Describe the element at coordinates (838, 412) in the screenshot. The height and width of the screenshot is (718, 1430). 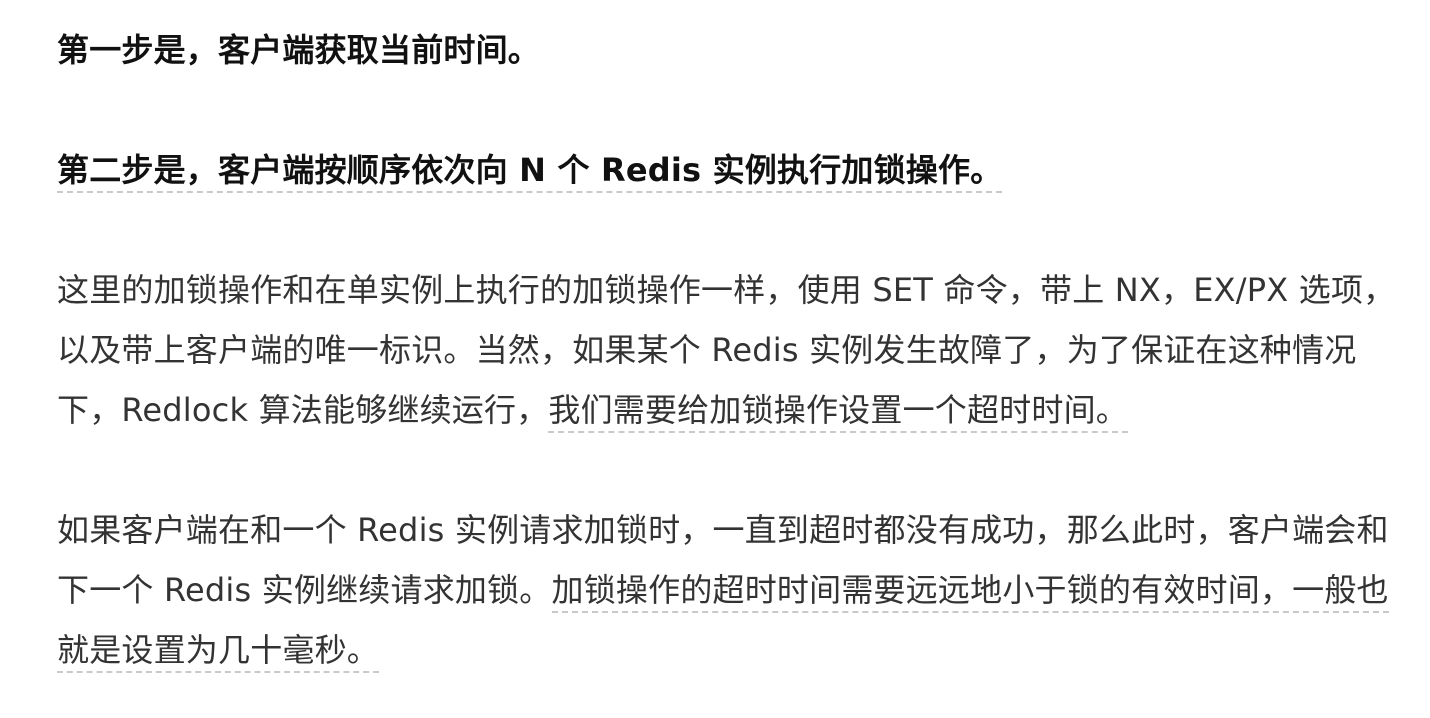
I see `lock-operation-highlight: 我们需要给加锁操作设置一个超时时间。` at that location.